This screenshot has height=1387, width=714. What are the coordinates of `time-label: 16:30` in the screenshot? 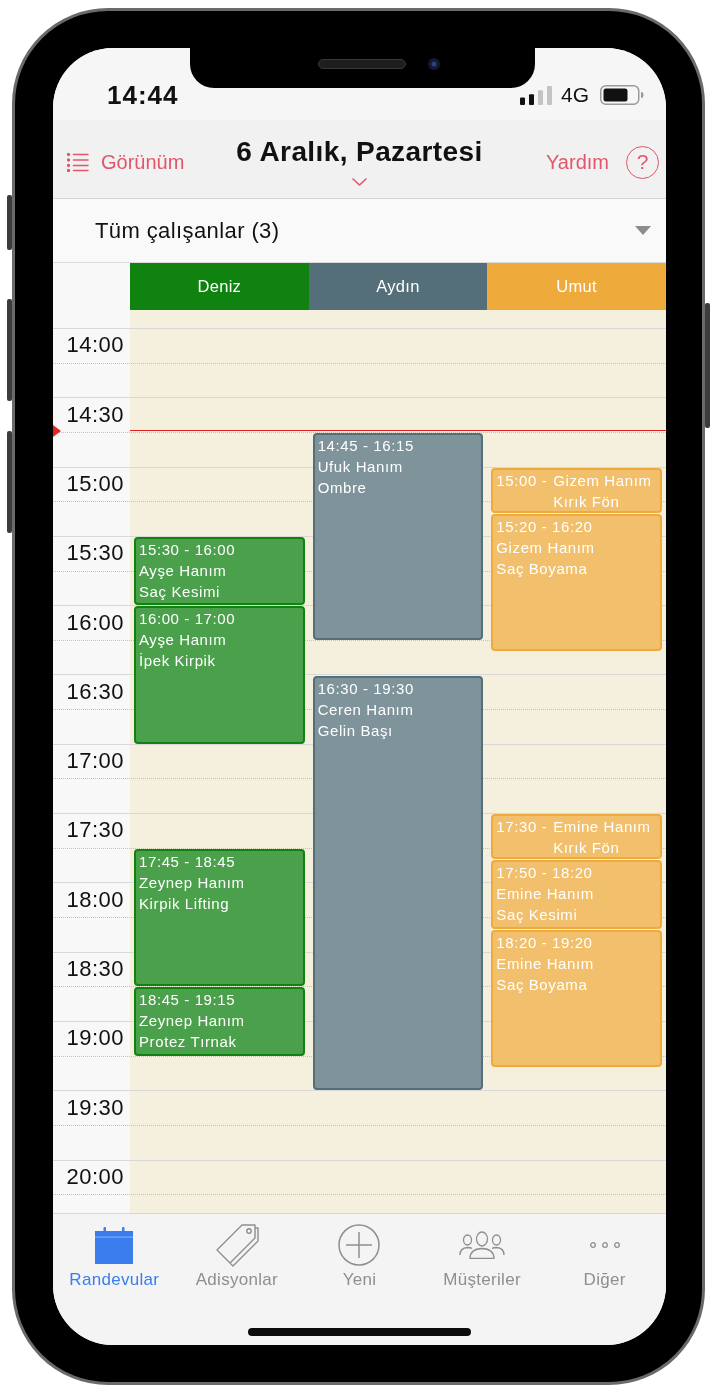 It's located at (95, 691).